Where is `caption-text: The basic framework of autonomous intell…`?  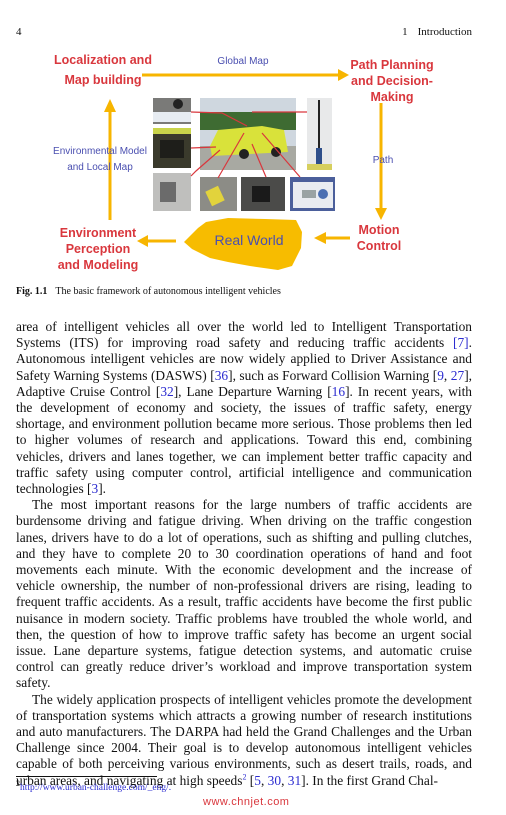 caption-text: The basic framework of autonomous intell… is located at coordinates (168, 291).